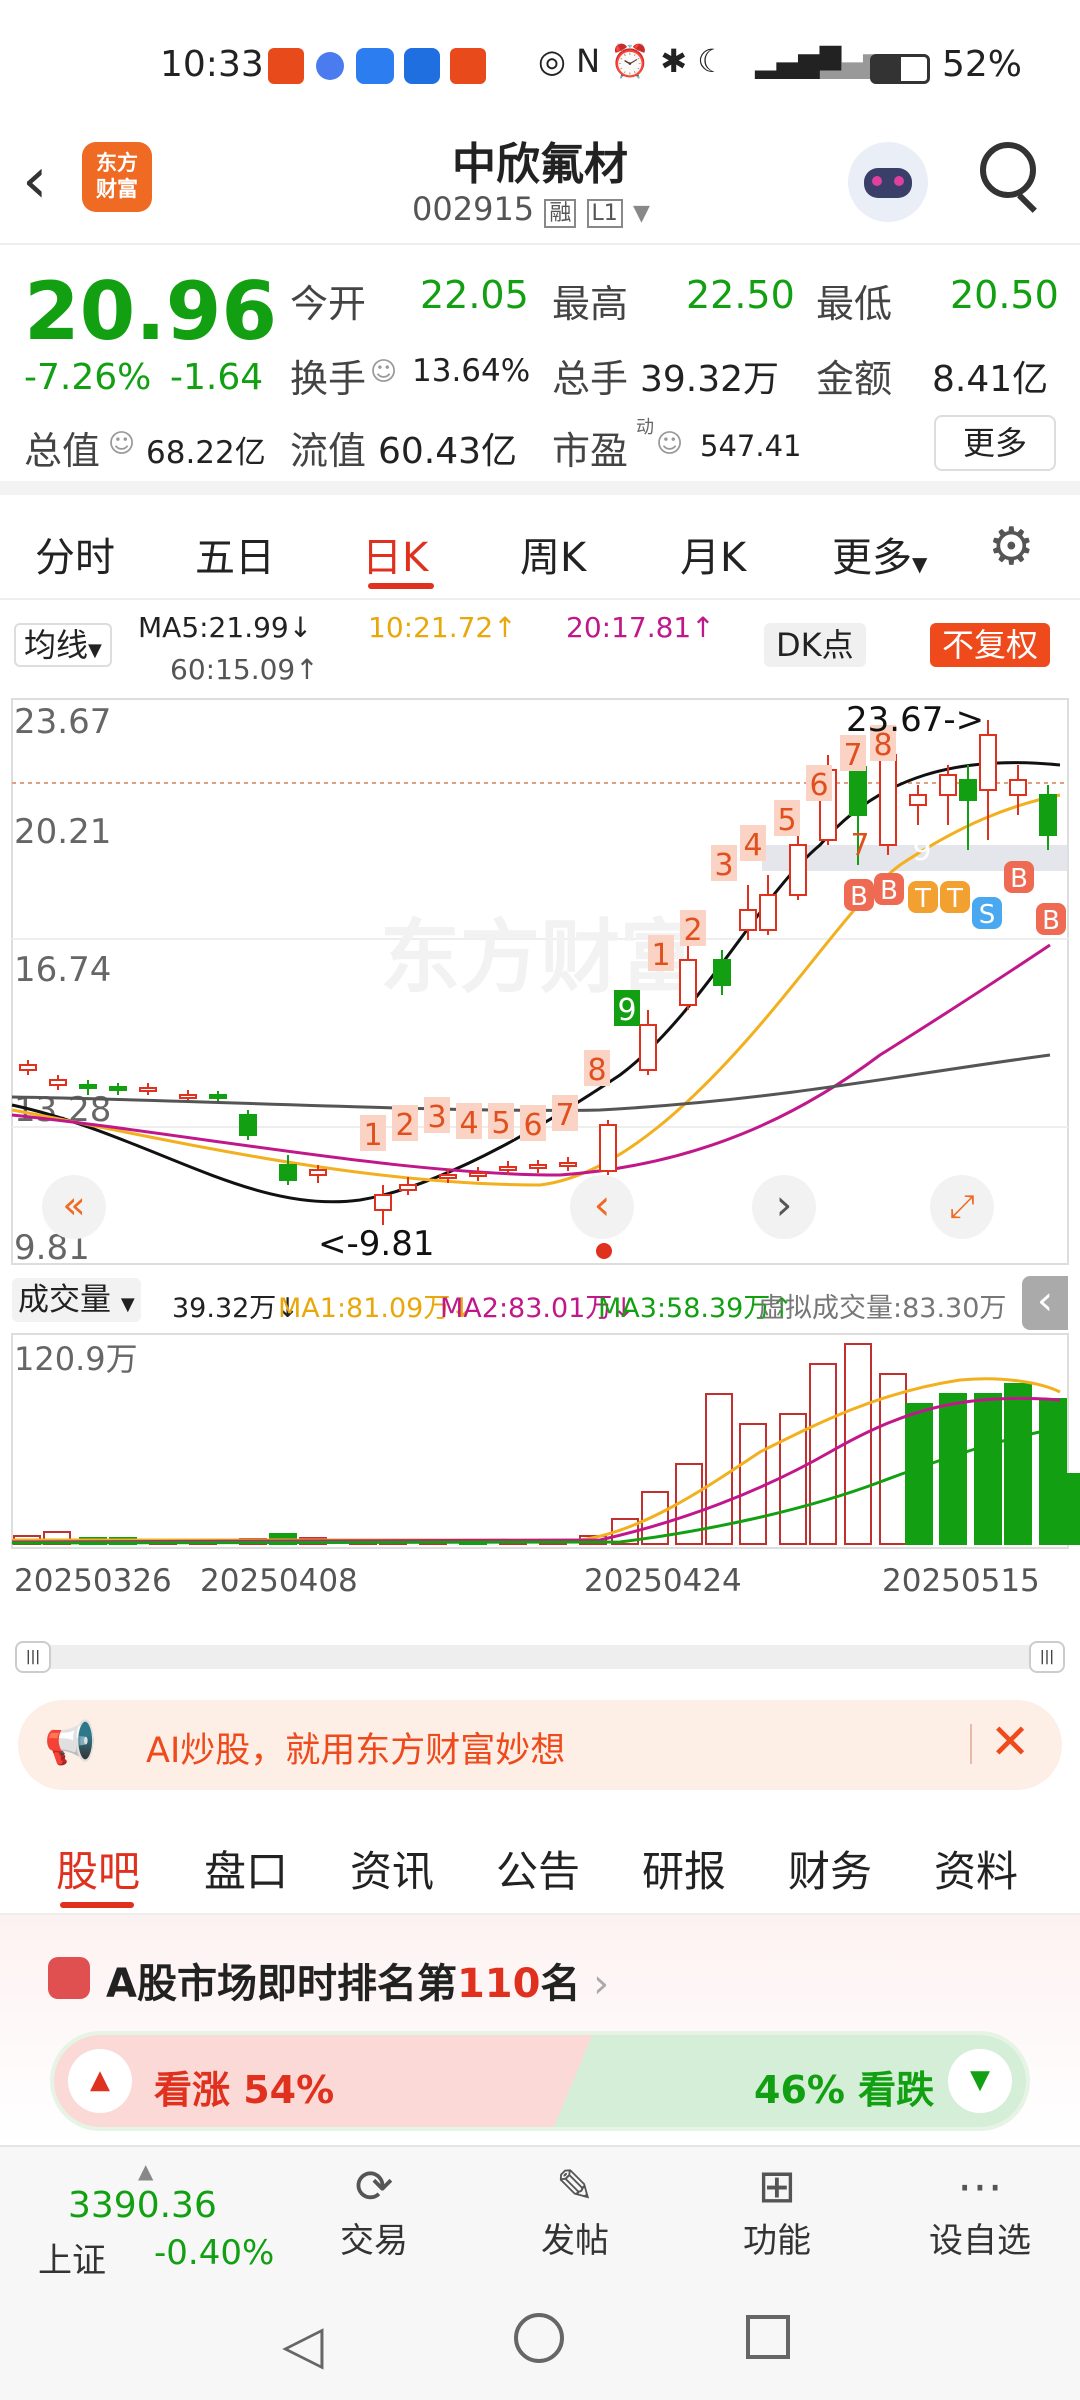  Describe the element at coordinates (995, 443) in the screenshot. I see `more-button: 更多` at that location.